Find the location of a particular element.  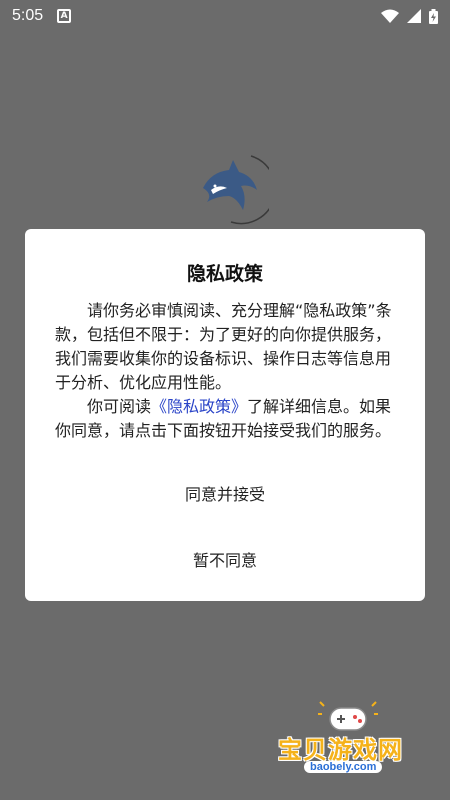

status-time: 5:05 is located at coordinates (28, 15).